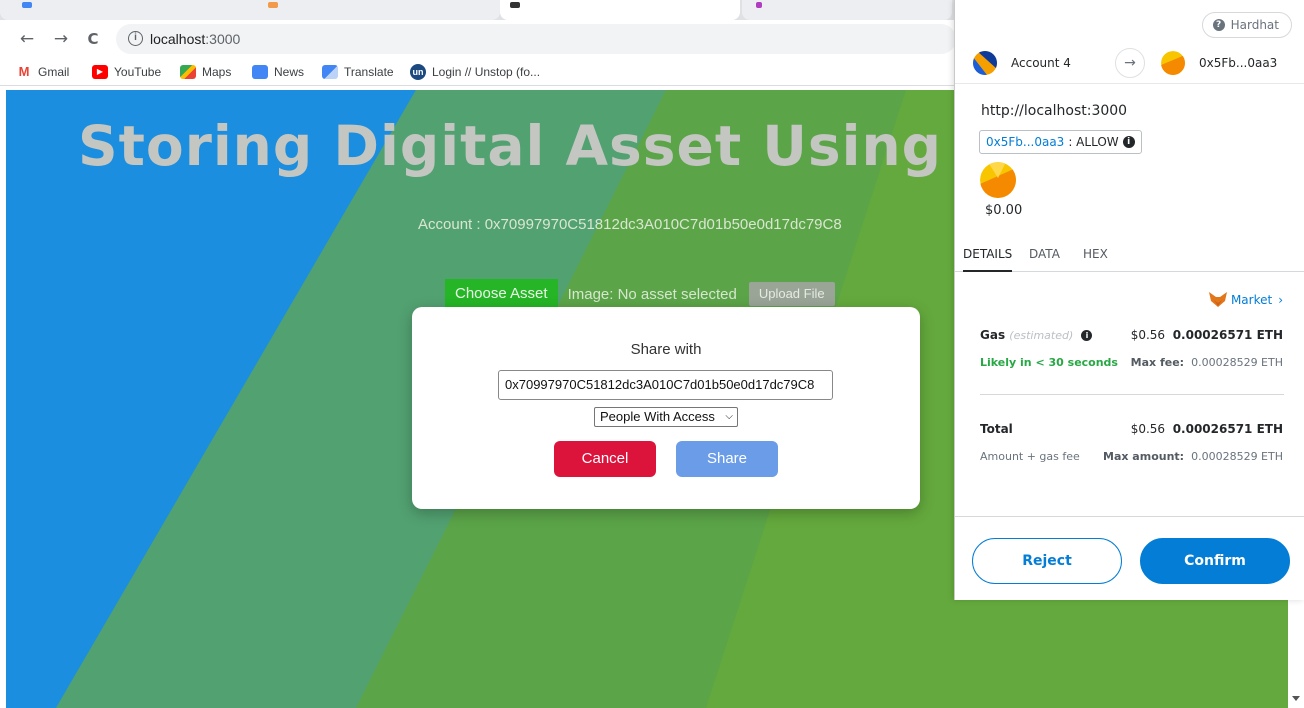  What do you see at coordinates (138, 72) in the screenshot?
I see `bookmark-label: YouTube` at bounding box center [138, 72].